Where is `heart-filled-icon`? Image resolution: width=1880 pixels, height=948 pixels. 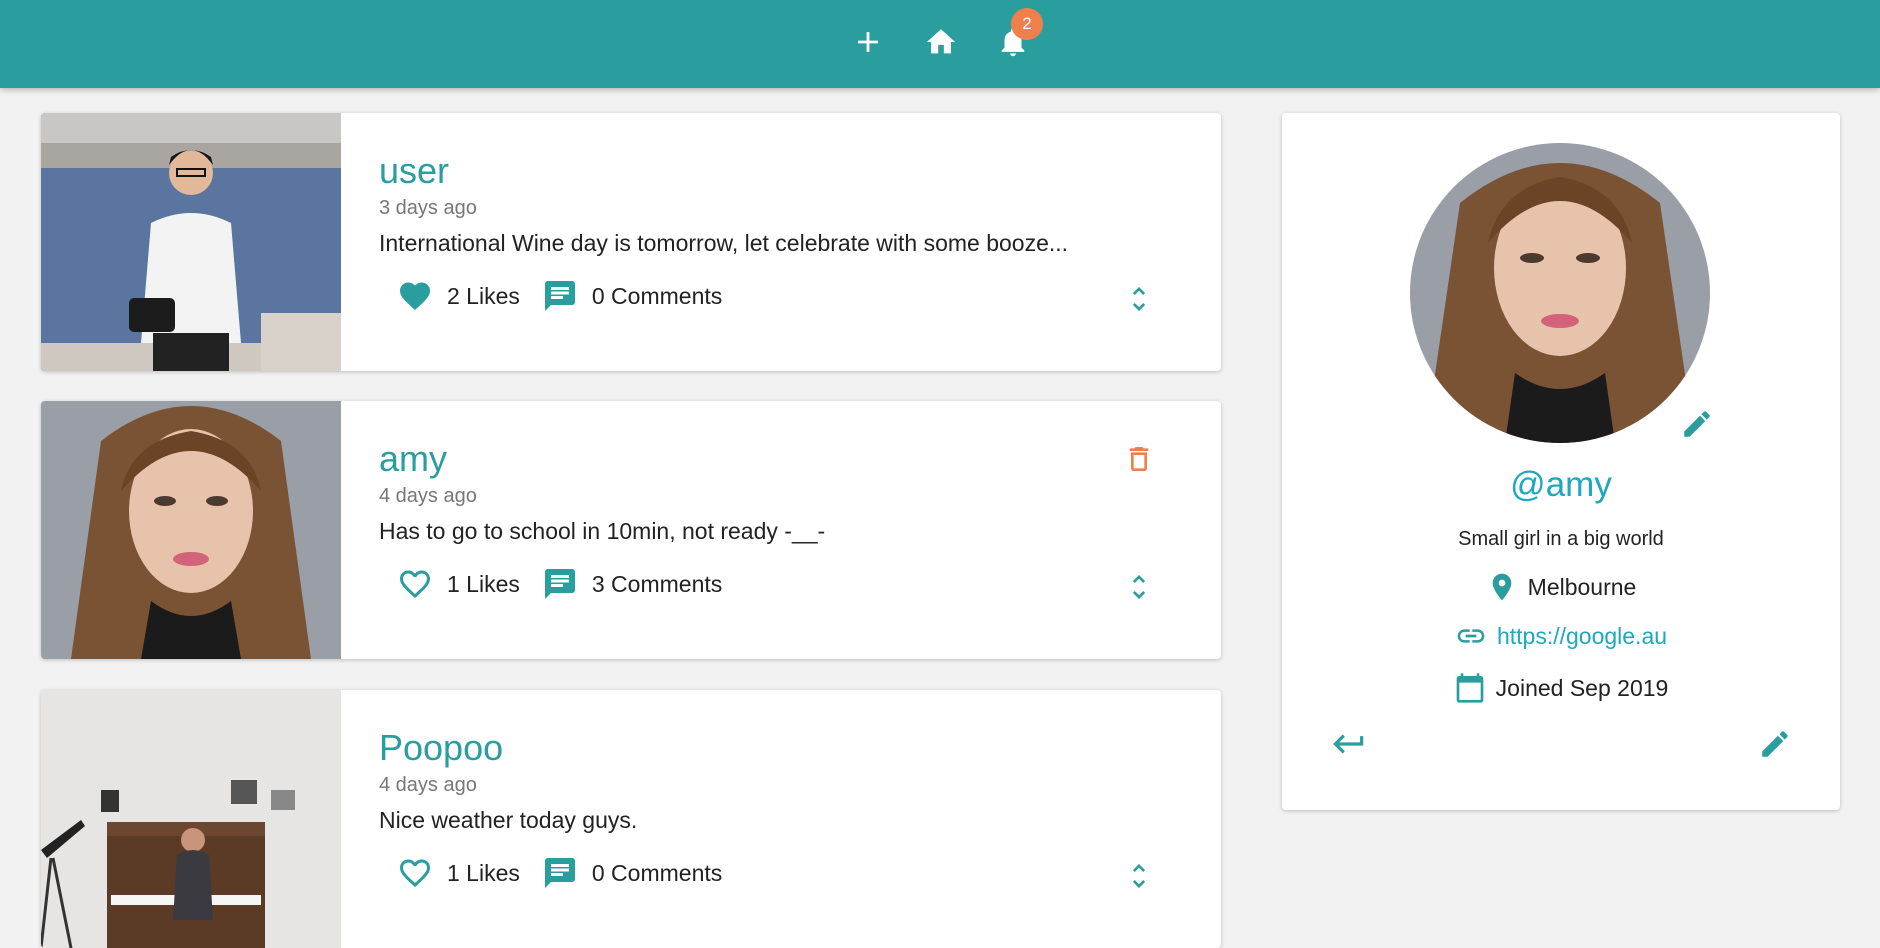 heart-filled-icon is located at coordinates (415, 296).